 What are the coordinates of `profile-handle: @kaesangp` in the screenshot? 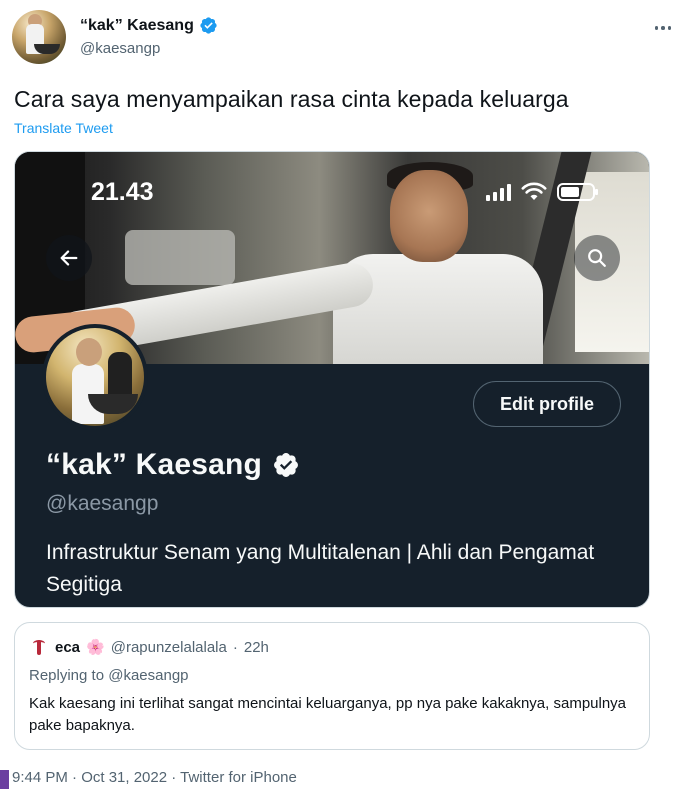 It's located at (102, 503).